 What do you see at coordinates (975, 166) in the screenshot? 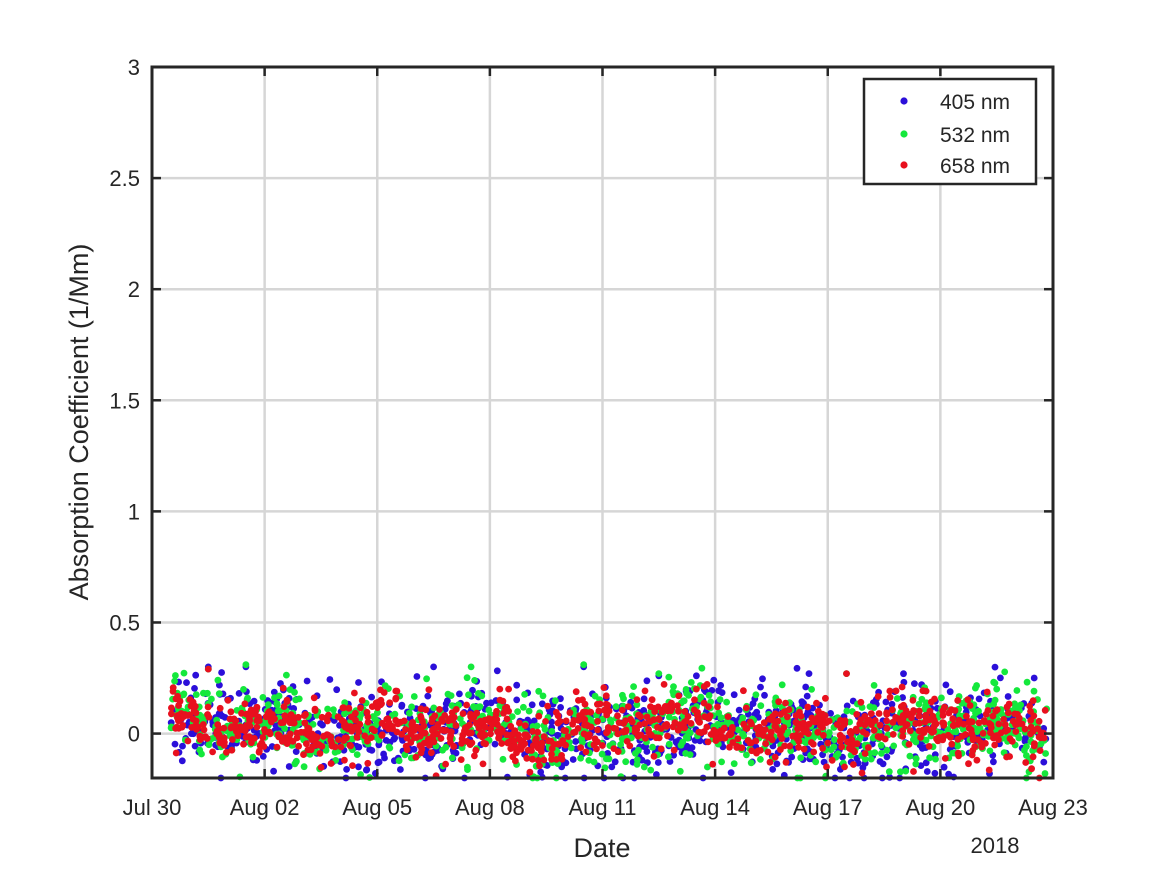
I see `legend-label-658: 658 nm` at bounding box center [975, 166].